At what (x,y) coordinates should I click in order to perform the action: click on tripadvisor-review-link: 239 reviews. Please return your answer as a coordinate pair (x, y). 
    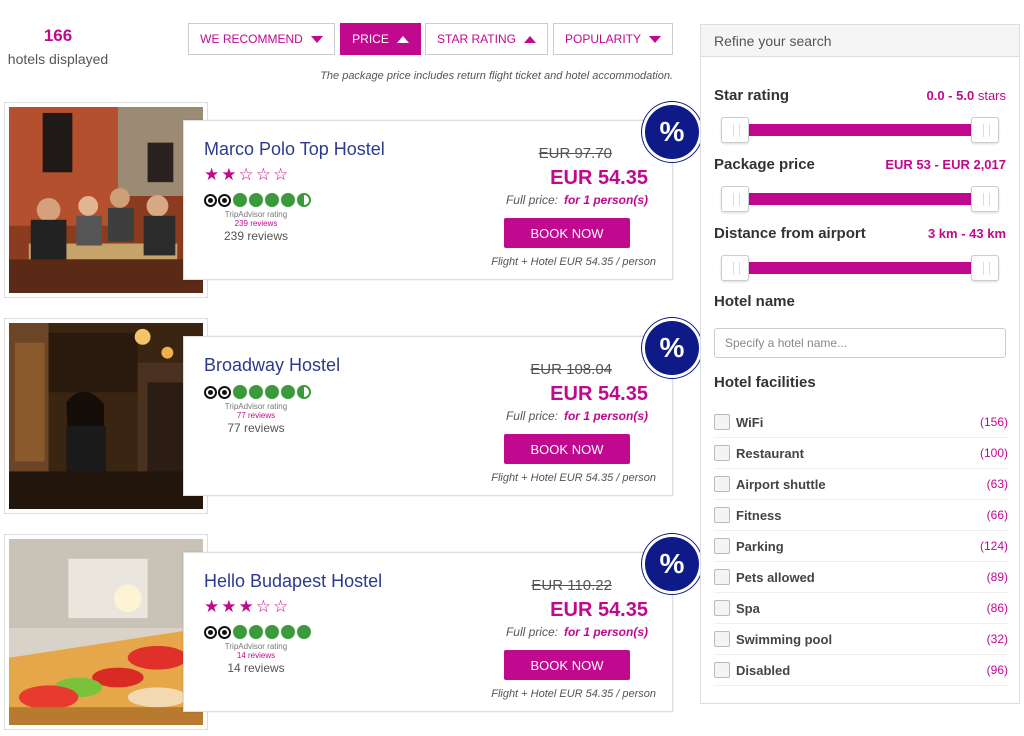
    Looking at the image, I should click on (256, 223).